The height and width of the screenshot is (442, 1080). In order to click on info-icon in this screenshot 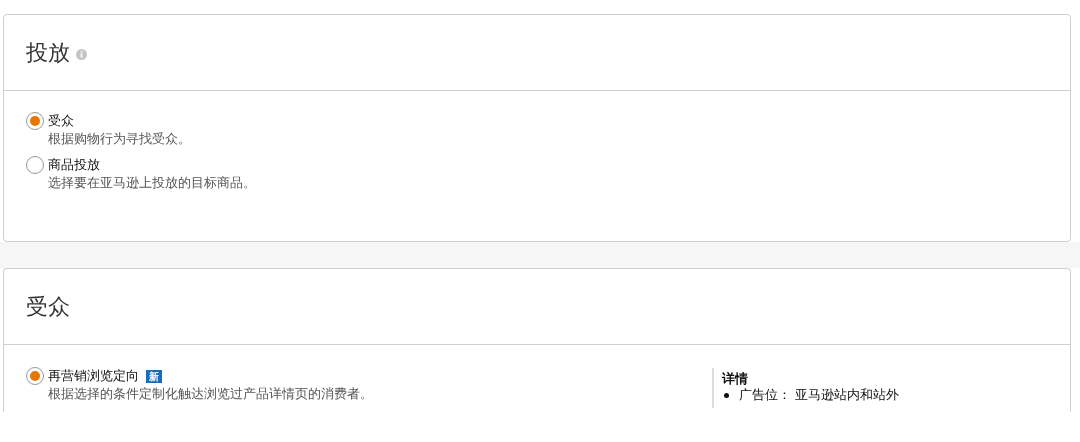, I will do `click(81, 54)`.